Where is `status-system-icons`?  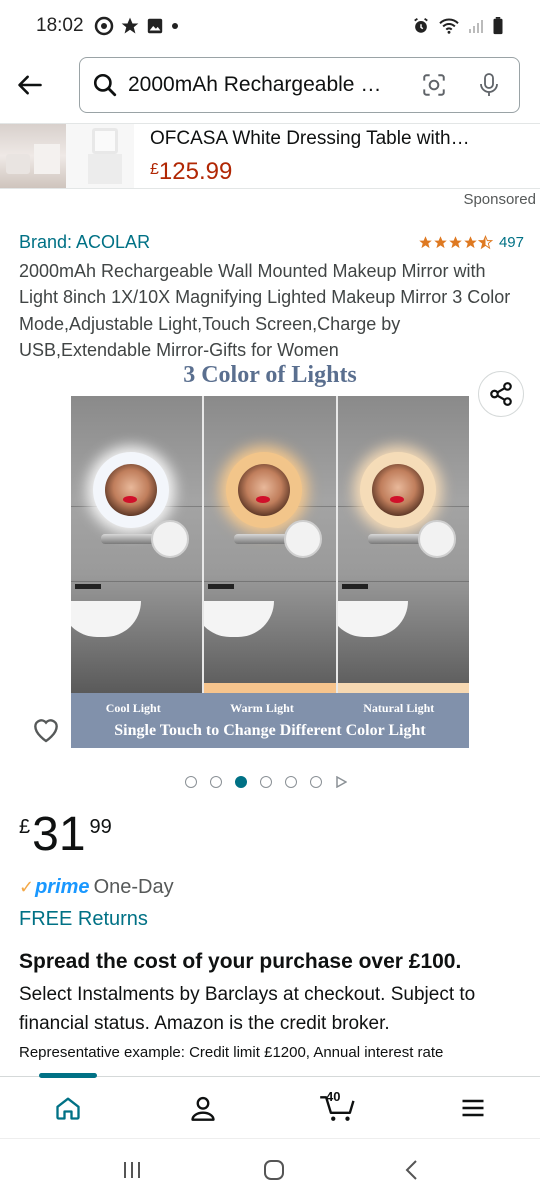
status-system-icons is located at coordinates (458, 26).